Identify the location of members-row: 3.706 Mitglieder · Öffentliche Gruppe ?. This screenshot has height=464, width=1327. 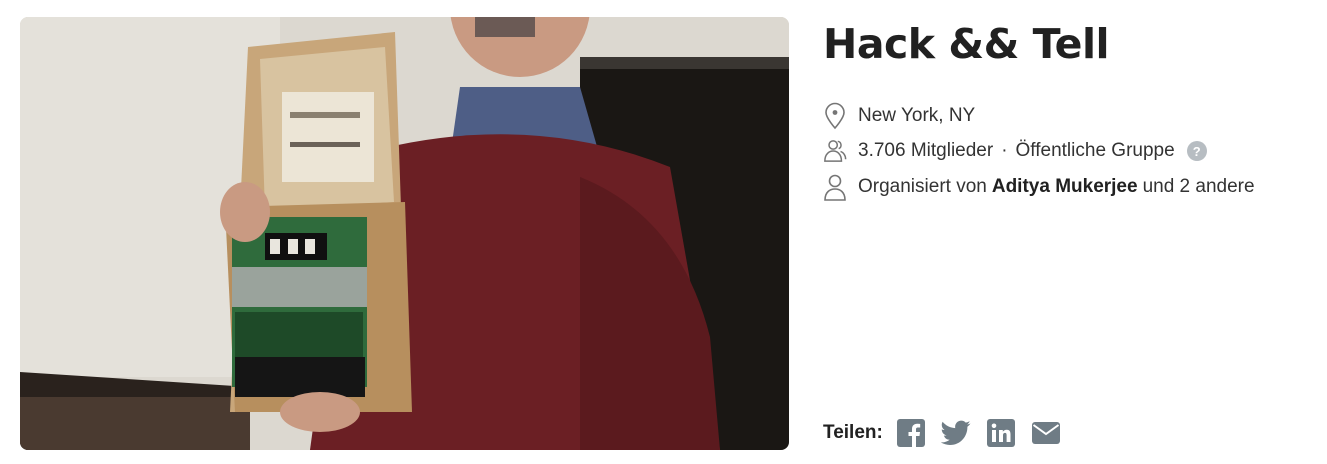
(1015, 151).